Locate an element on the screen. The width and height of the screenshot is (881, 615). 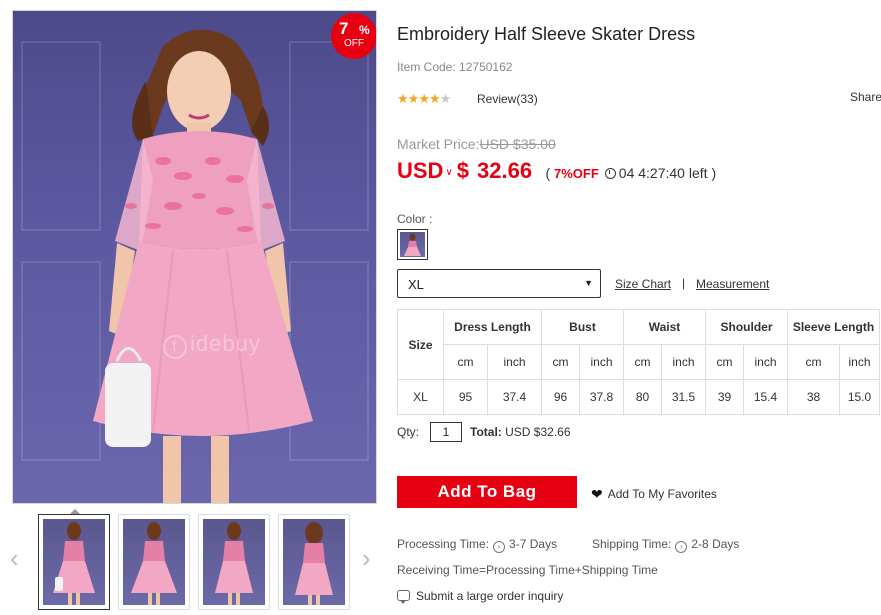
total-value: USD $32.66 is located at coordinates (538, 432).